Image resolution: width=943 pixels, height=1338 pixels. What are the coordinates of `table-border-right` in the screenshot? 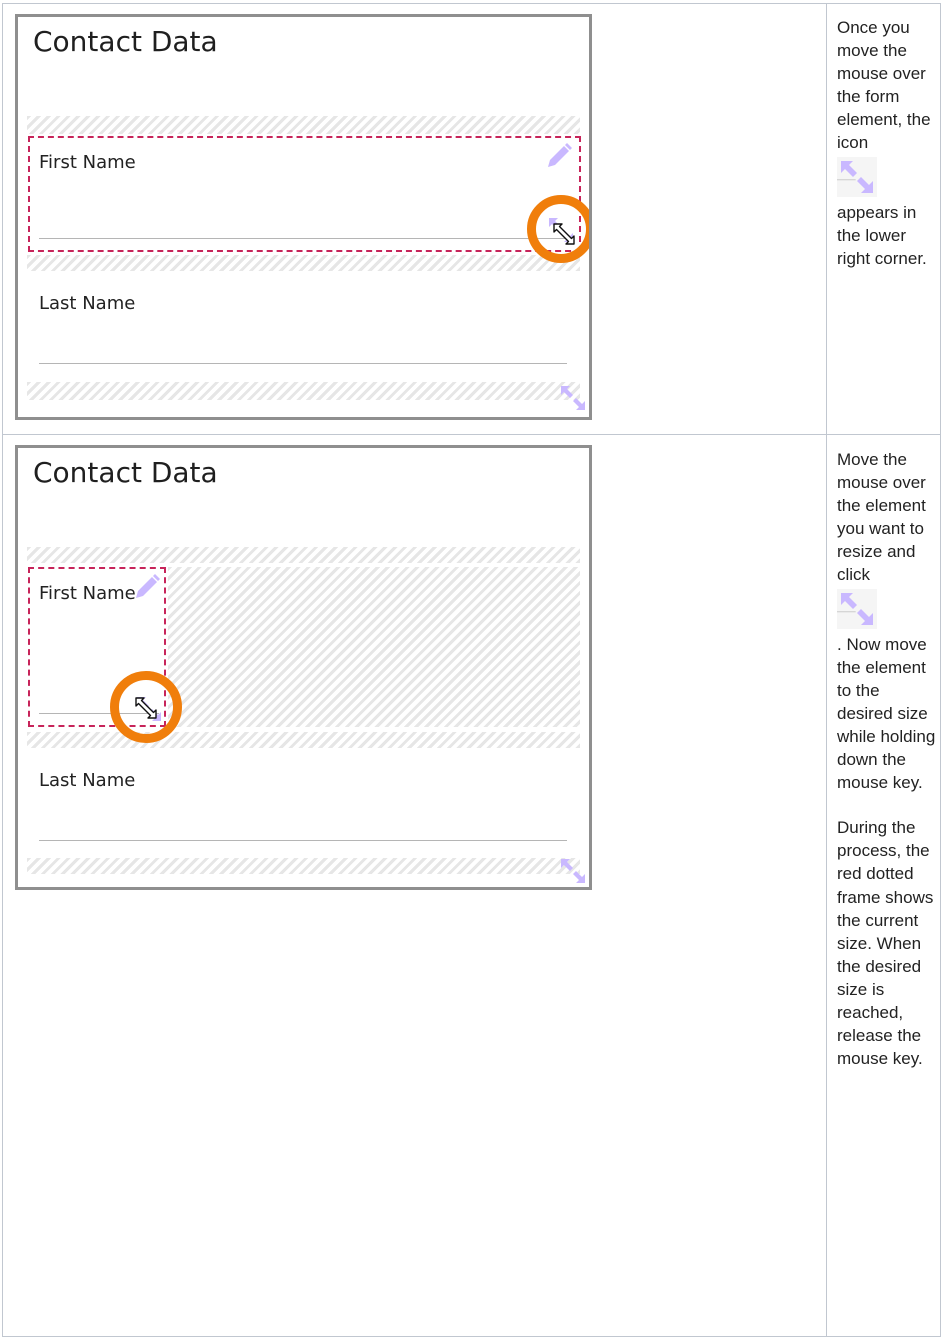 It's located at (940, 670).